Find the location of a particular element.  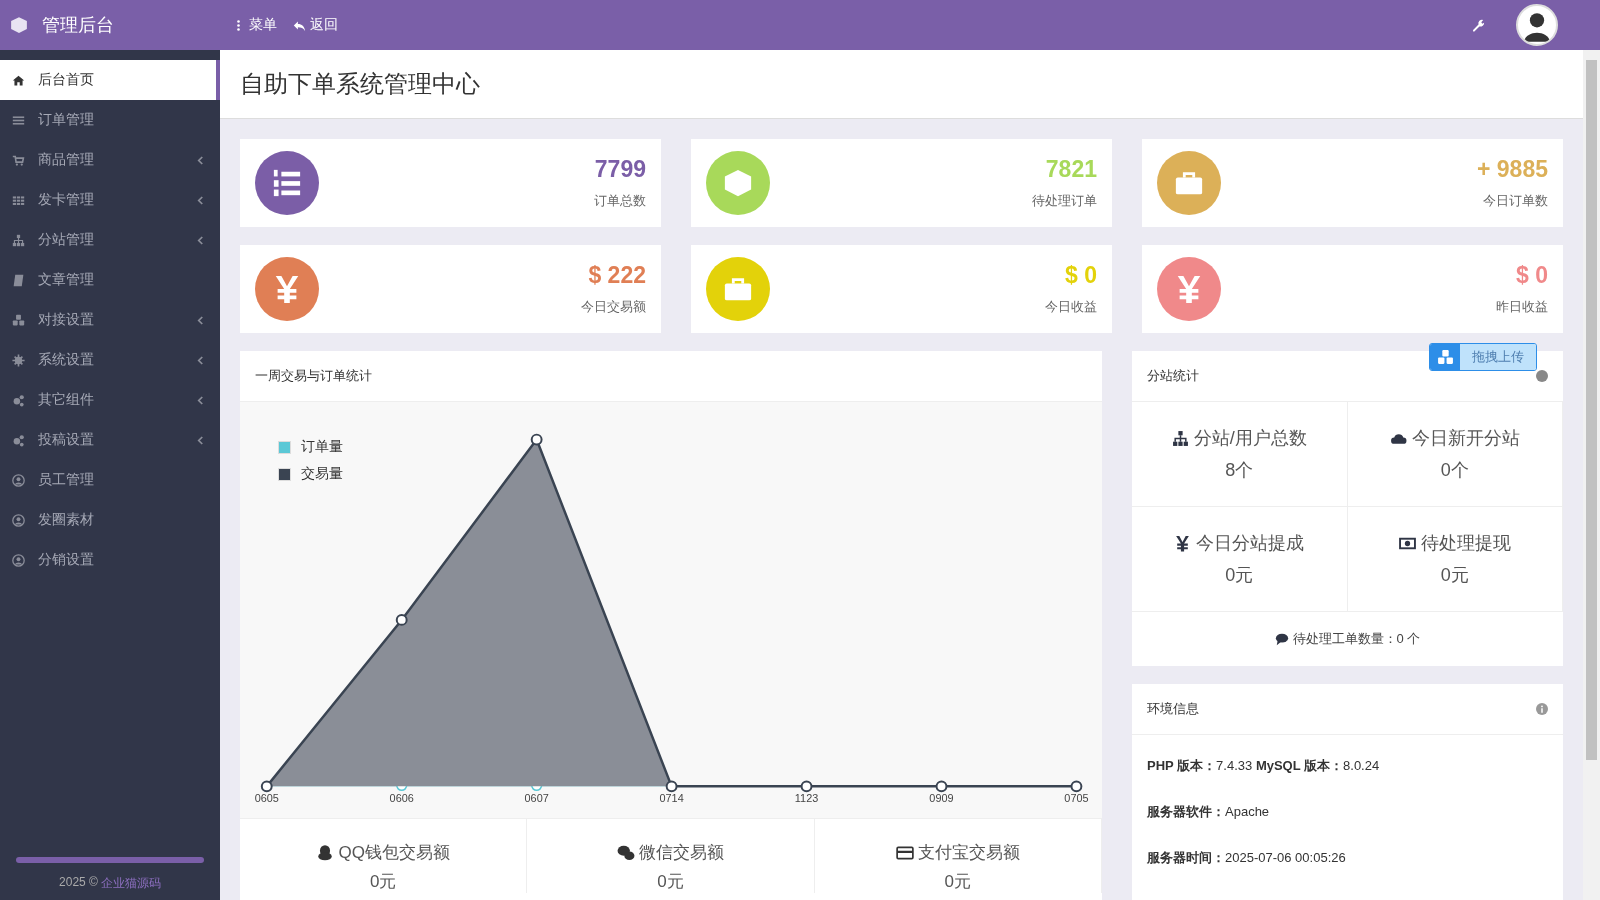

stat-label: 今日交易额 is located at coordinates (613, 307).